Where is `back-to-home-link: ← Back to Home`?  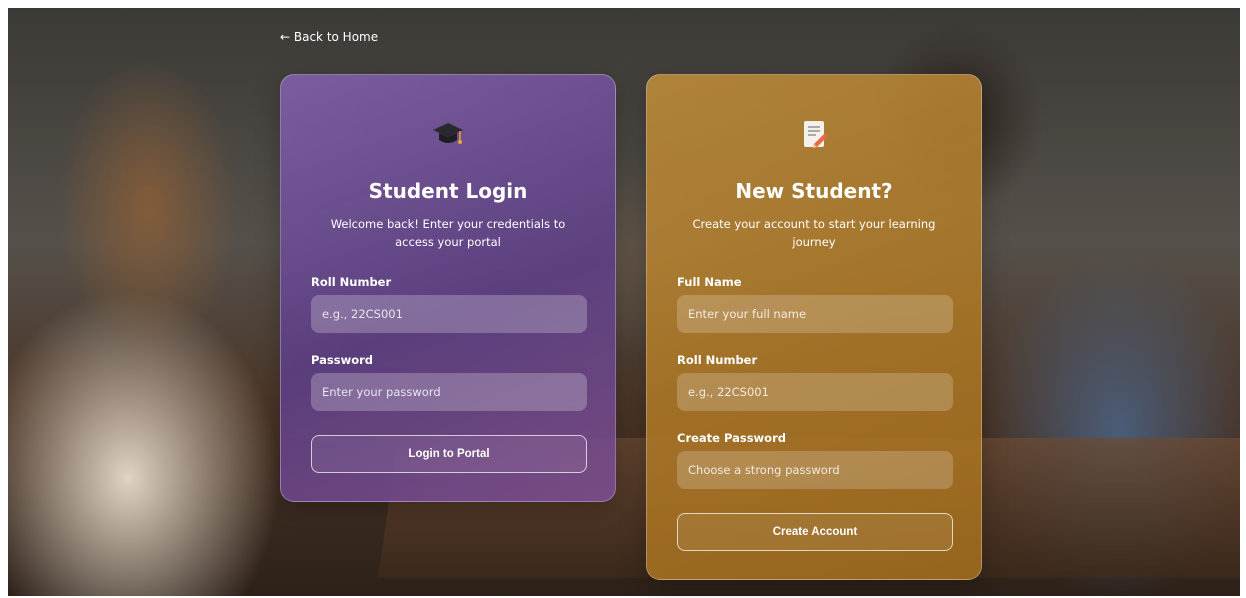
back-to-home-link: ← Back to Home is located at coordinates (329, 37).